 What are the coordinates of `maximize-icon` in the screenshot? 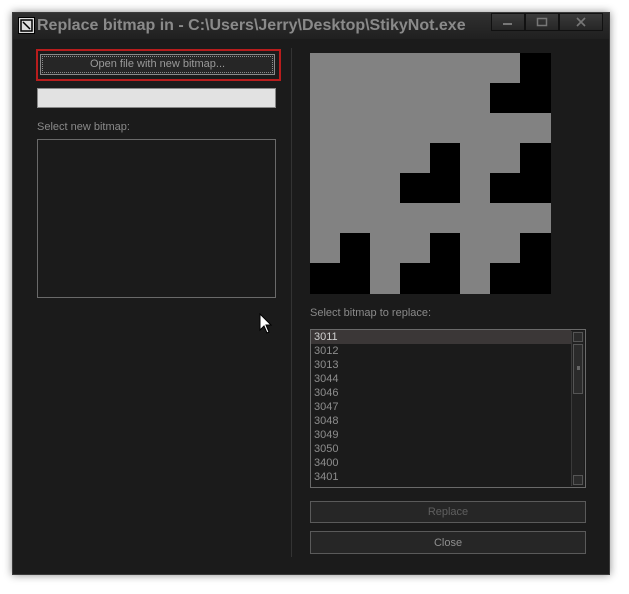 It's located at (542, 22).